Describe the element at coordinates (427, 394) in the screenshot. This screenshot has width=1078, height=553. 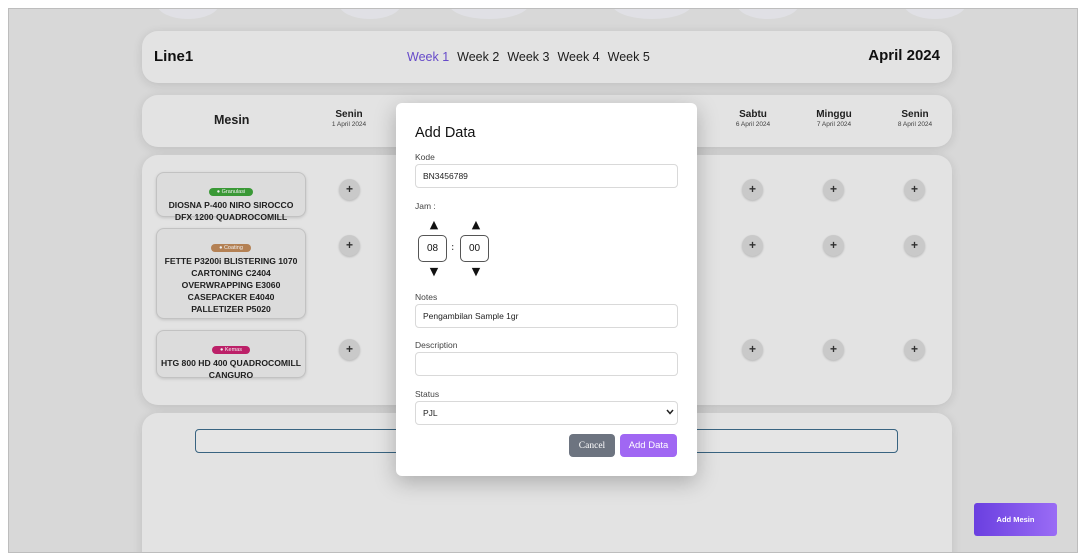
I see `status-label: Status` at that location.